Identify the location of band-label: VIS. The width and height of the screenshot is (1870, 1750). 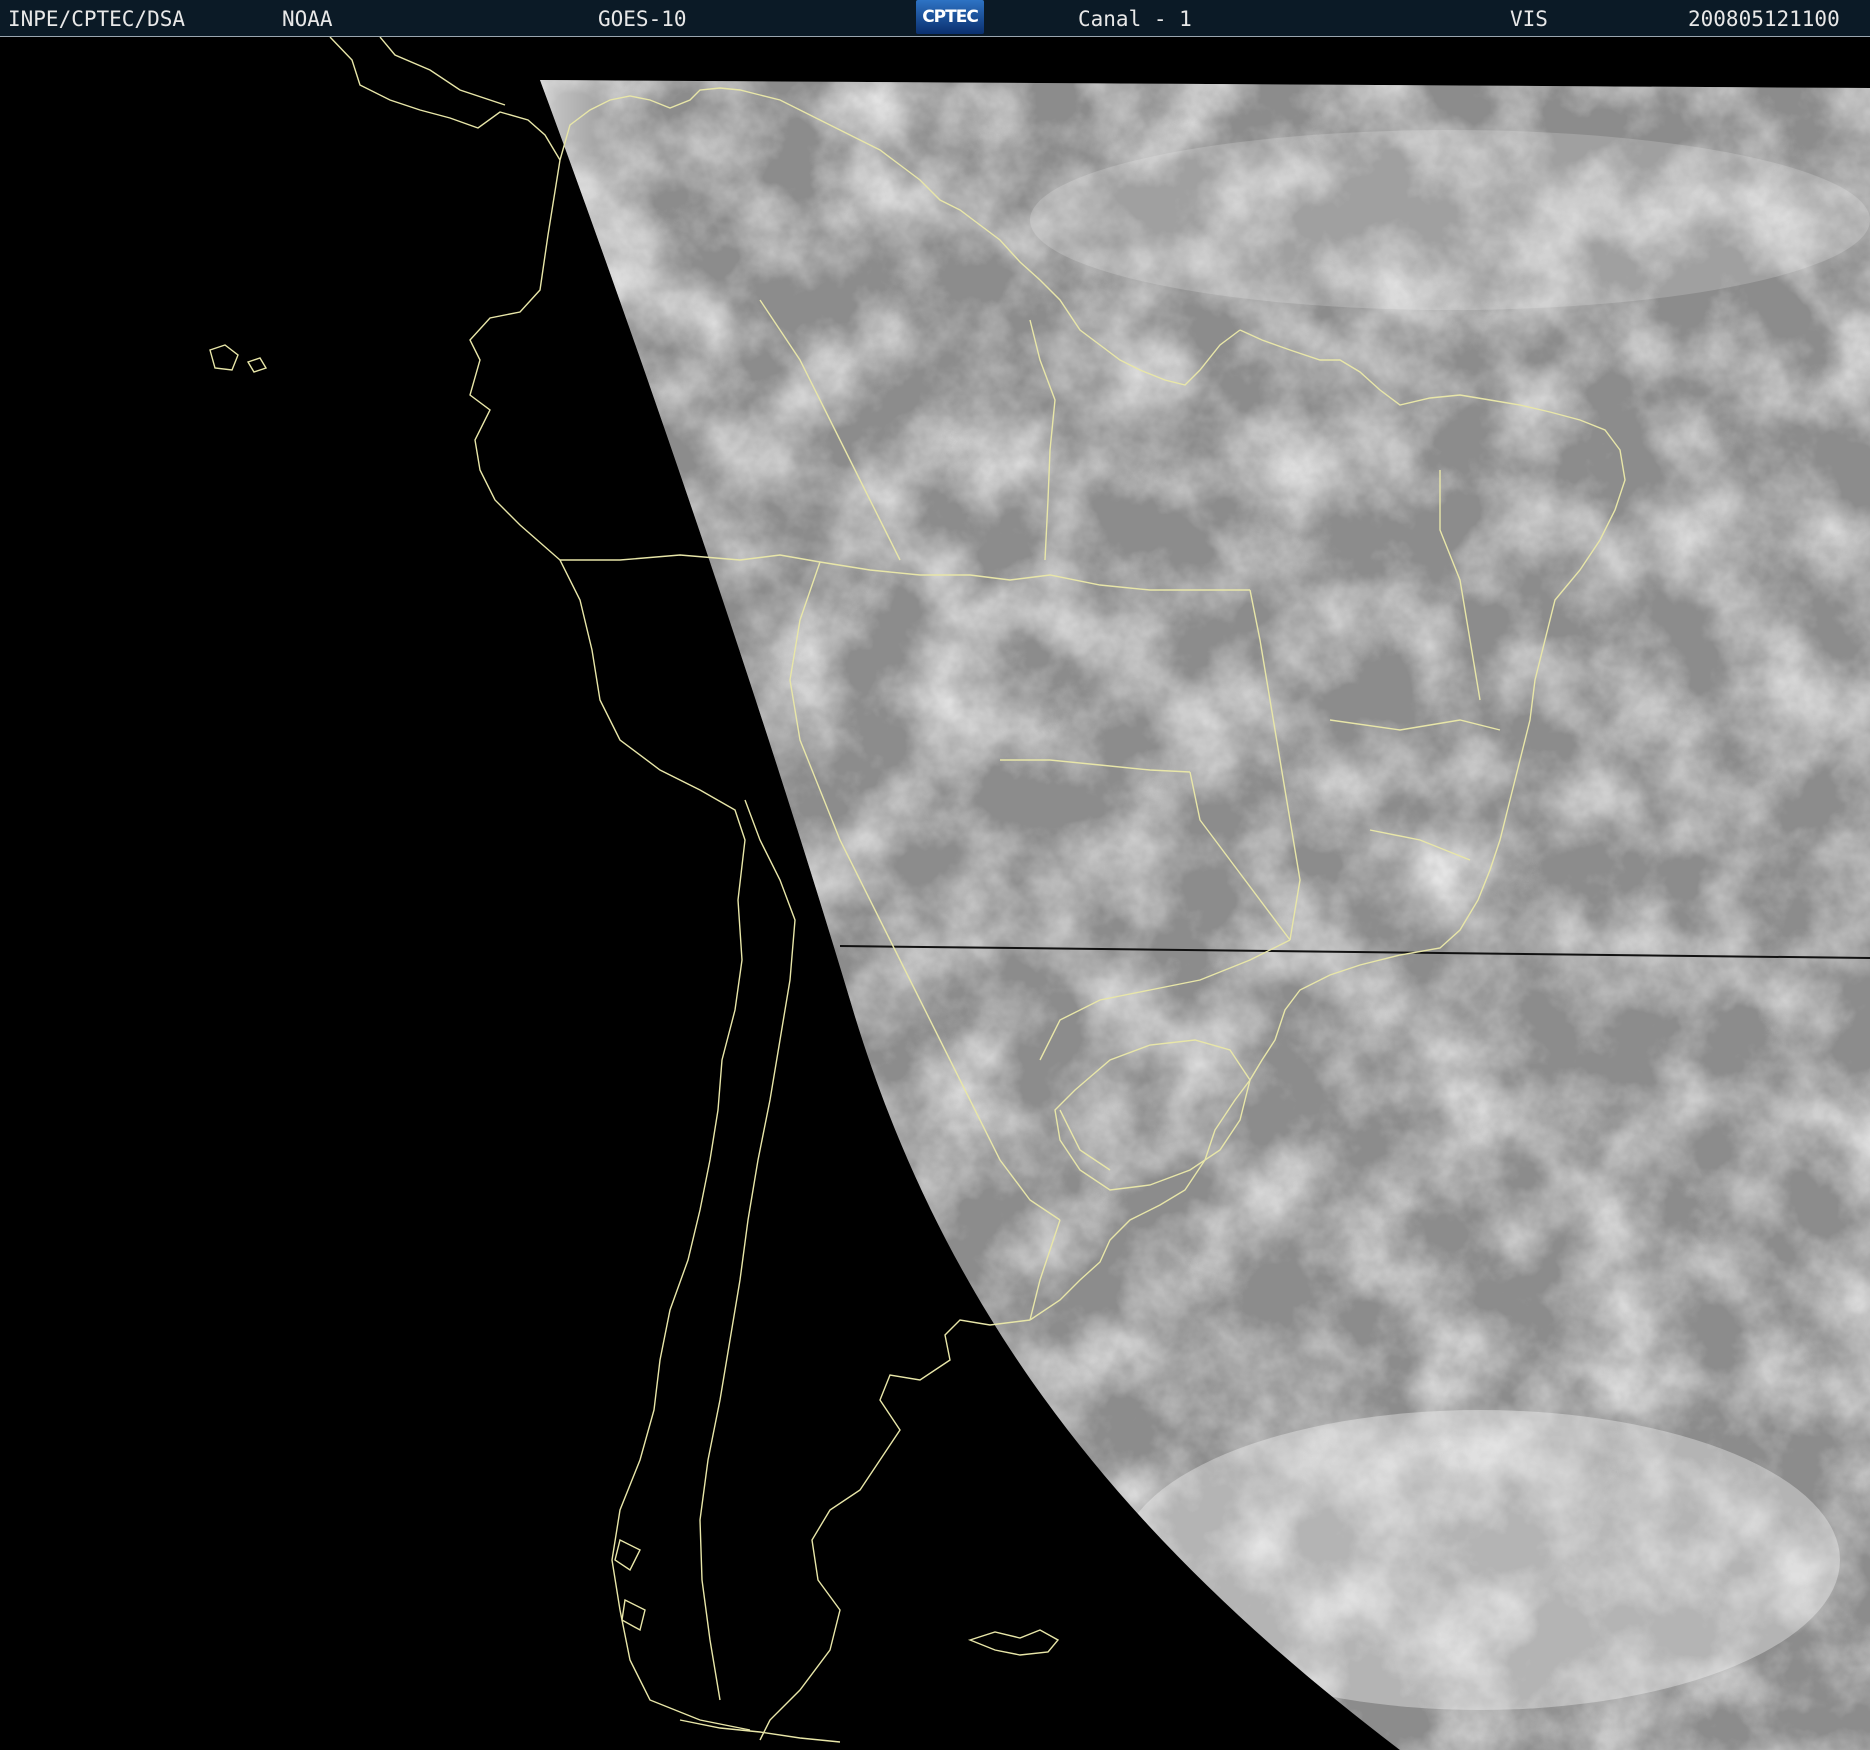
(1529, 19).